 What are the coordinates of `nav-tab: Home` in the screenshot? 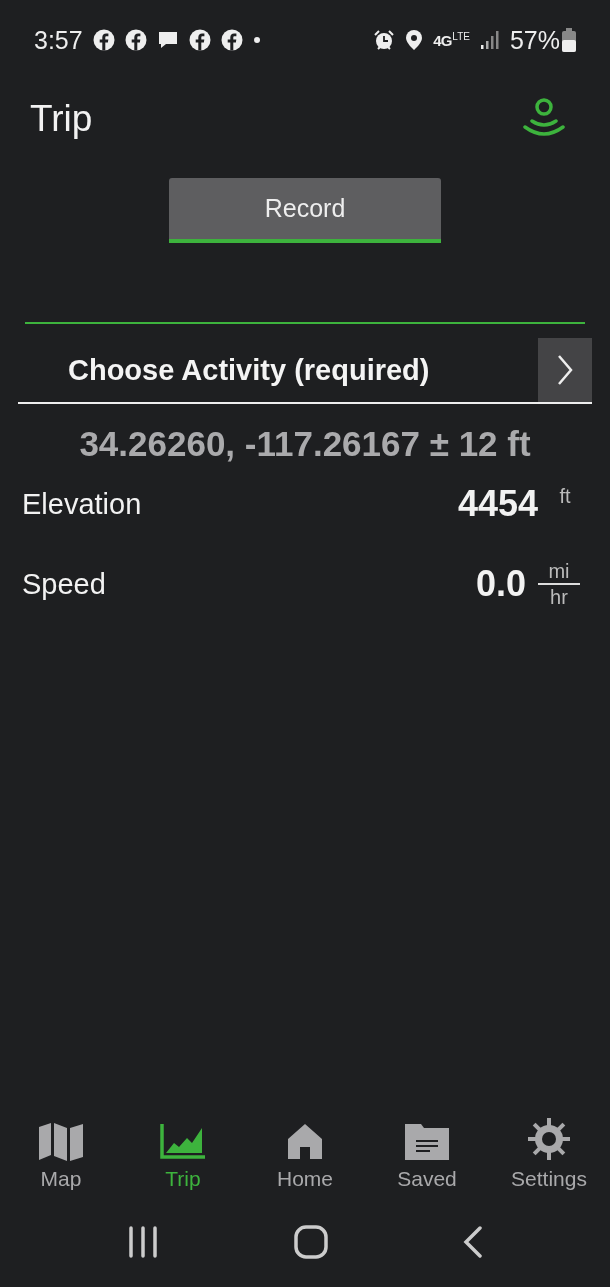 It's located at (305, 1150).